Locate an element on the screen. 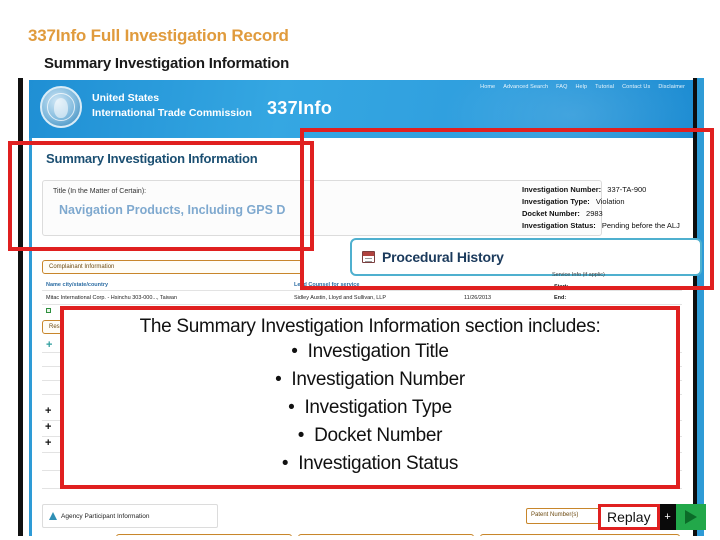  annotation-box-summary-title is located at coordinates (161, 196).